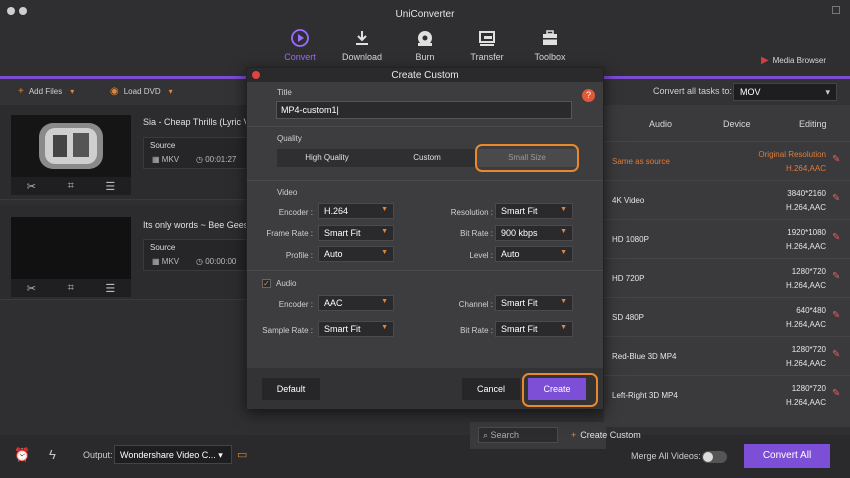 This screenshot has height=478, width=850. Describe the element at coordinates (785, 92) in the screenshot. I see `convert-all-format-select: MOV ▾` at that location.